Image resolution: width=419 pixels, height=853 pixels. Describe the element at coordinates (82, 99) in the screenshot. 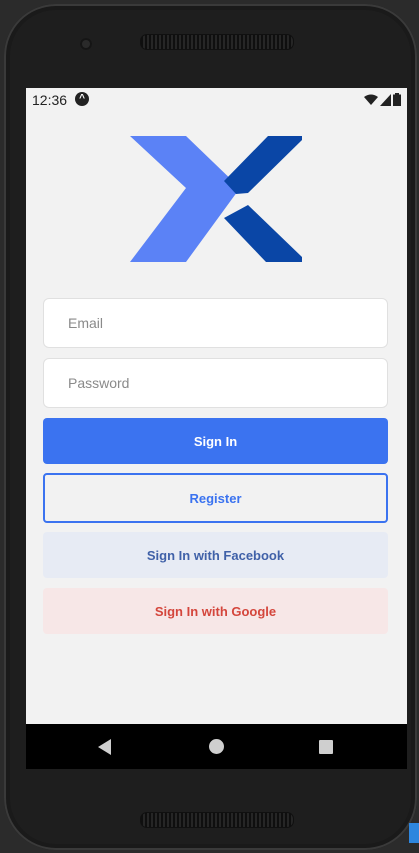

I see `app-notification-icon: ^` at that location.